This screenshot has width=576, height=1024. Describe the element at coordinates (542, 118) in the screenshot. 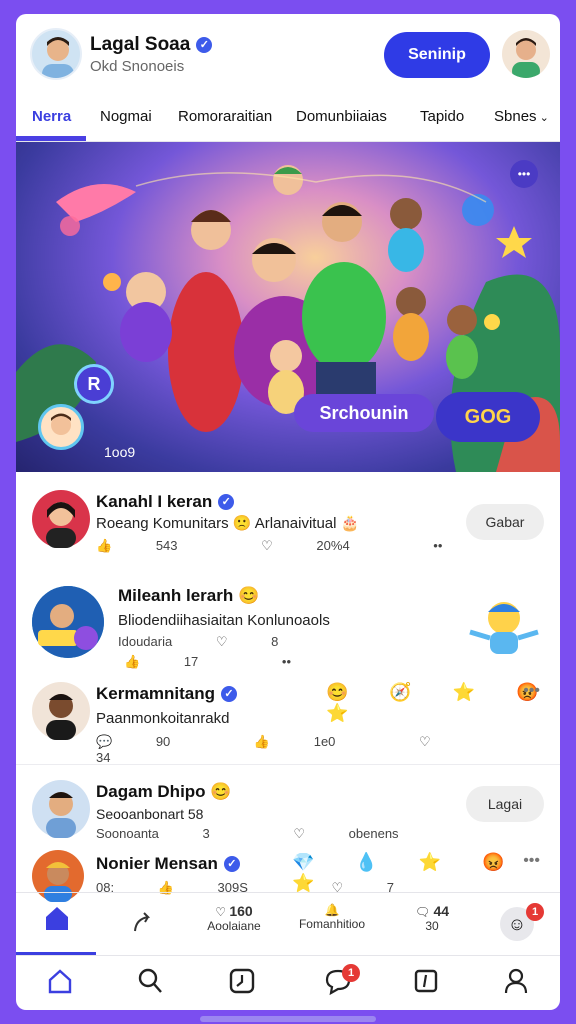

I see `chevron-down-icon: ⌄` at that location.